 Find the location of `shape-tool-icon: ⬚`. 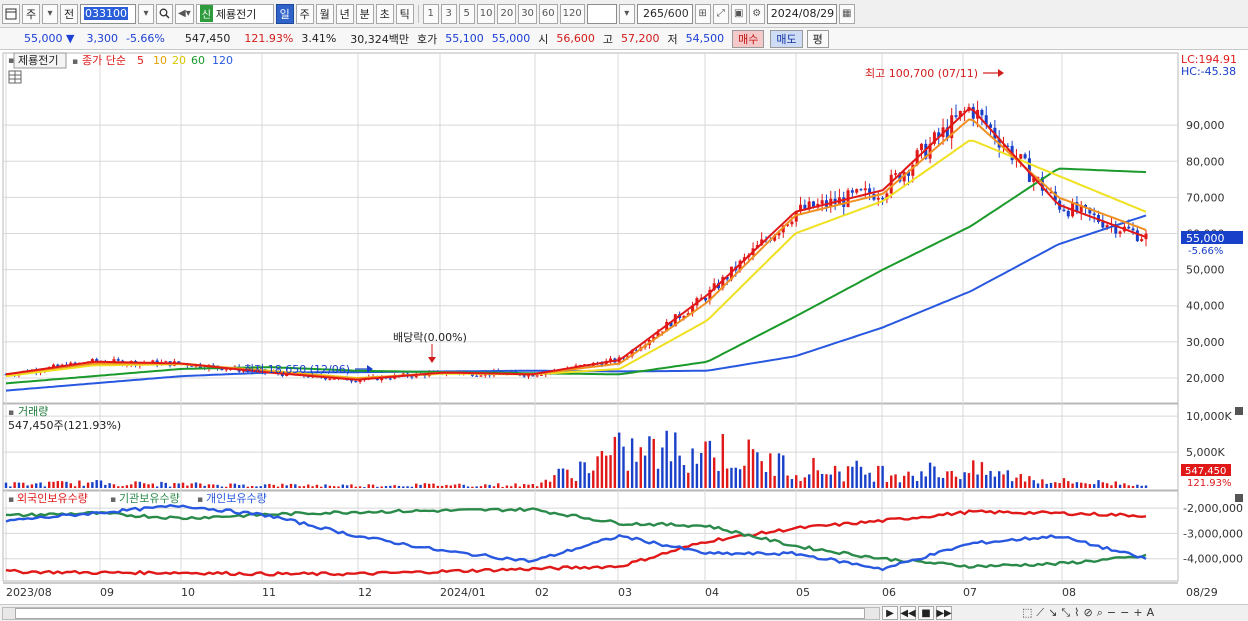

shape-tool-icon: ⬚ is located at coordinates (1027, 613).